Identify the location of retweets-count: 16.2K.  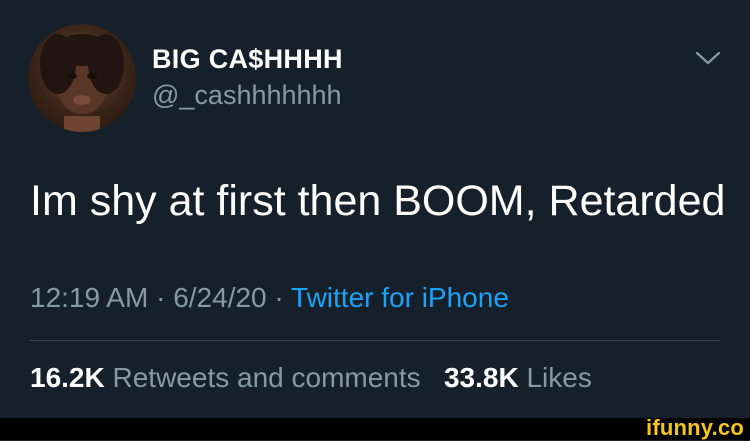
(67, 377).